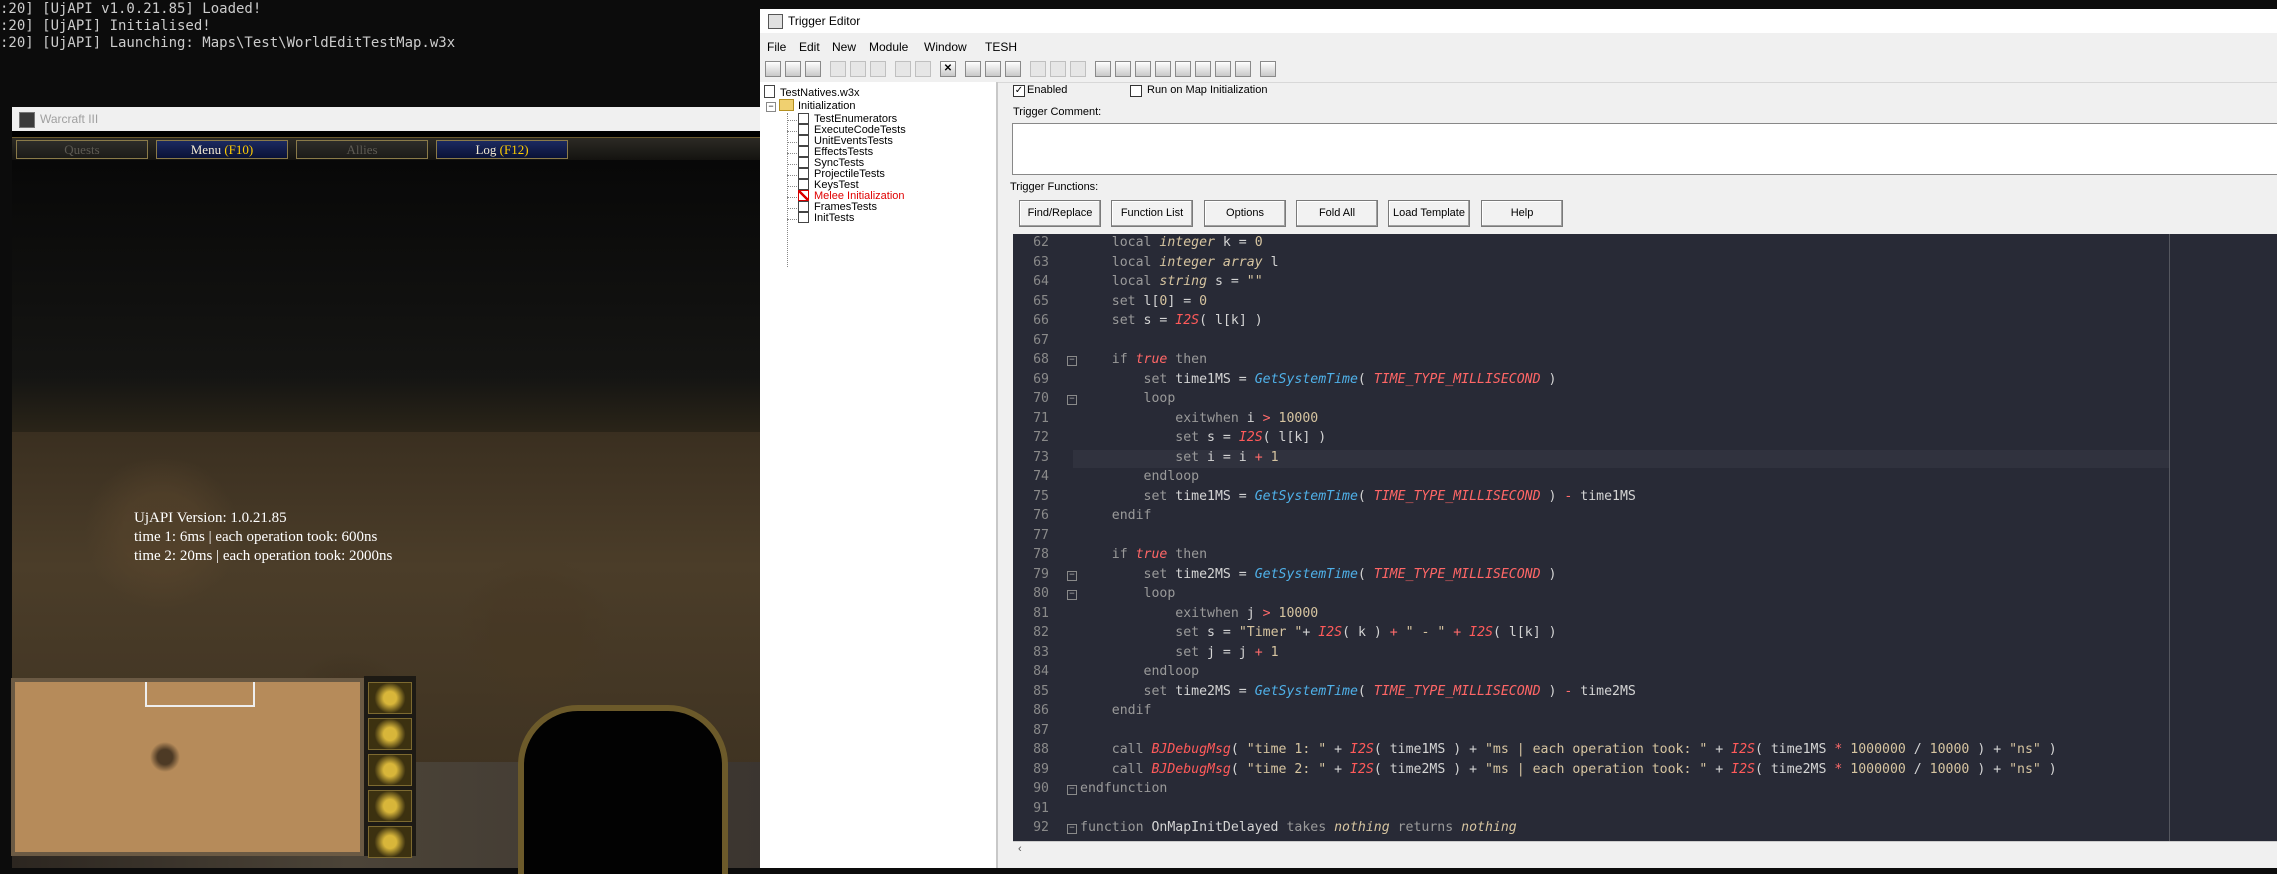 Image resolution: width=2277 pixels, height=874 pixels. What do you see at coordinates (1171, 281) in the screenshot?
I see `code-line: local string s = ""` at bounding box center [1171, 281].